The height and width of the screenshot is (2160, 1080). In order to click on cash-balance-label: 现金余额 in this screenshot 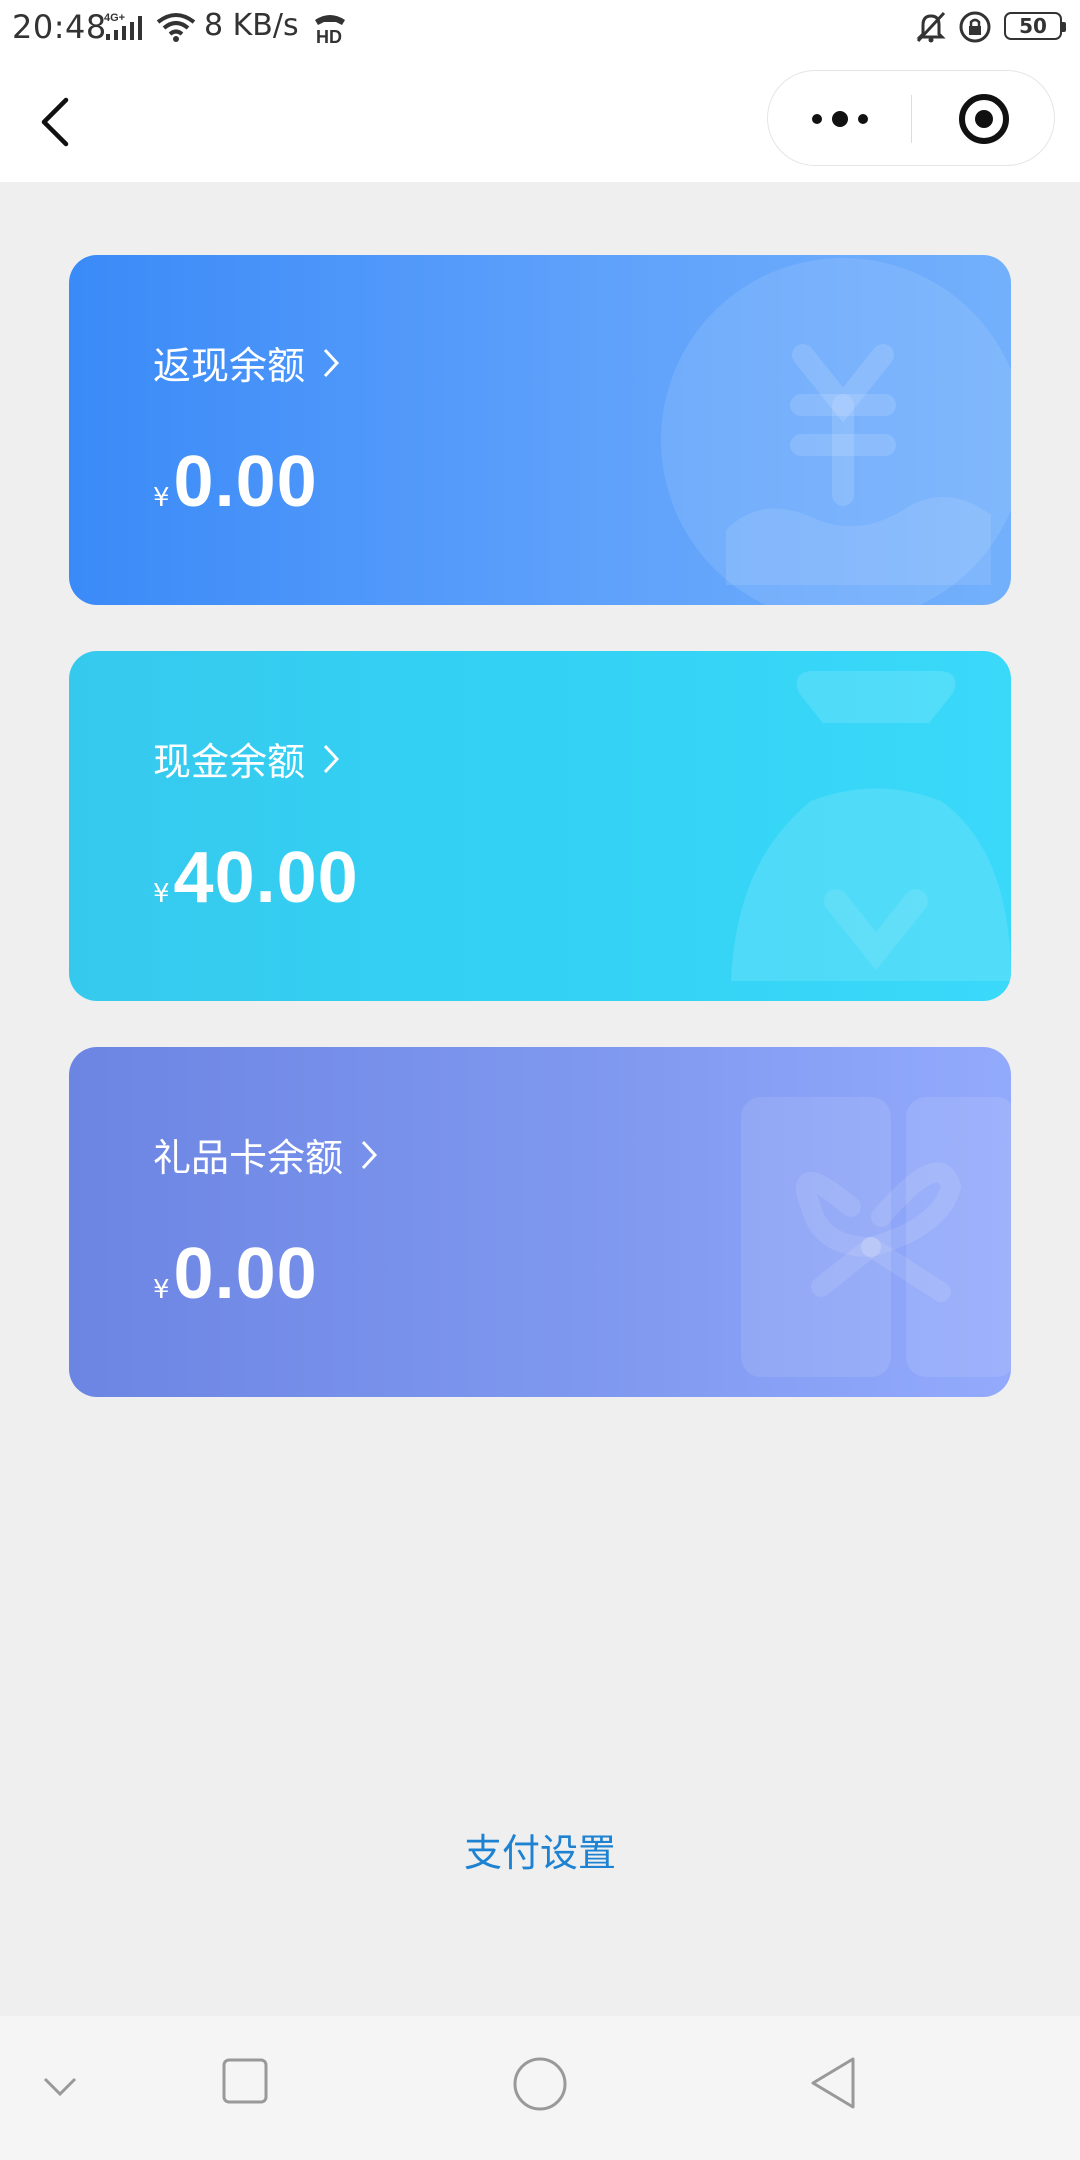, I will do `click(229, 762)`.